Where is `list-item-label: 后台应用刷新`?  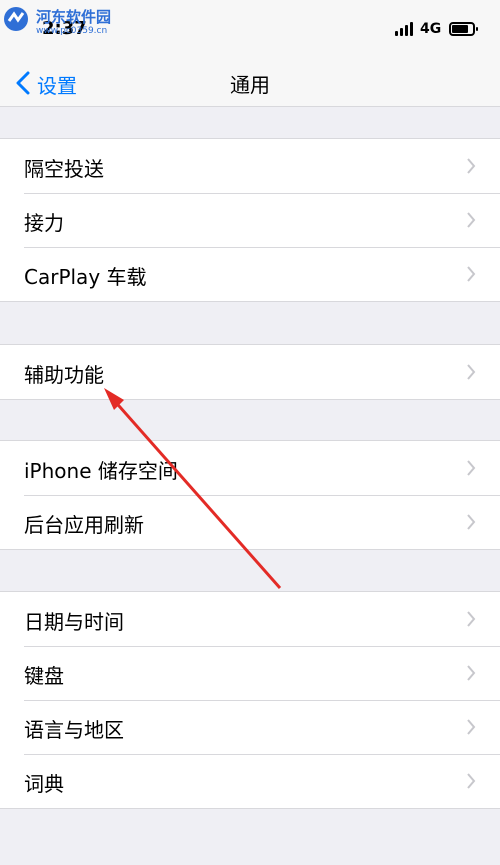 list-item-label: 后台应用刷新 is located at coordinates (84, 525).